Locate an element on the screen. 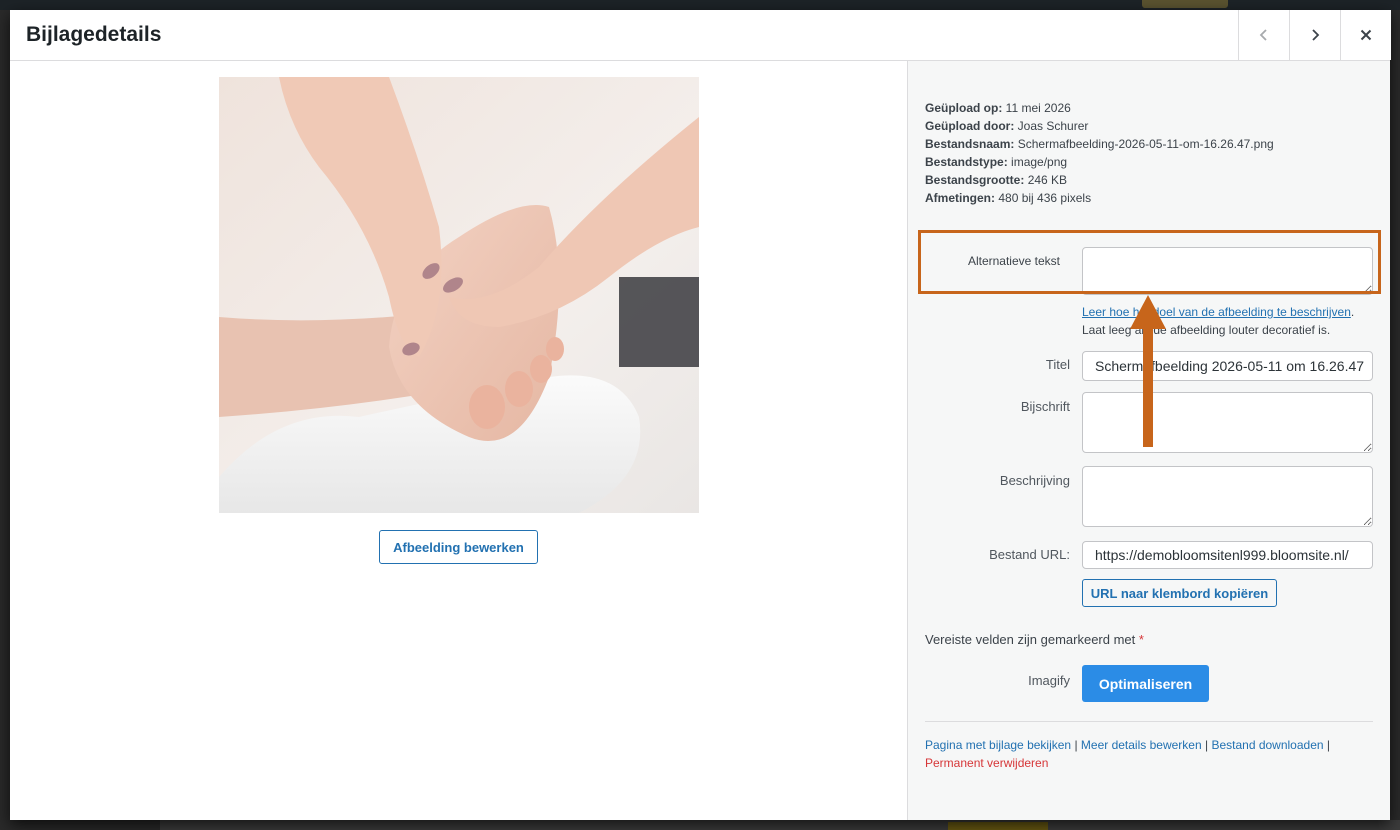  required-fields-note: Vereiste velden zijn gemarkeerd met * is located at coordinates (1034, 639).